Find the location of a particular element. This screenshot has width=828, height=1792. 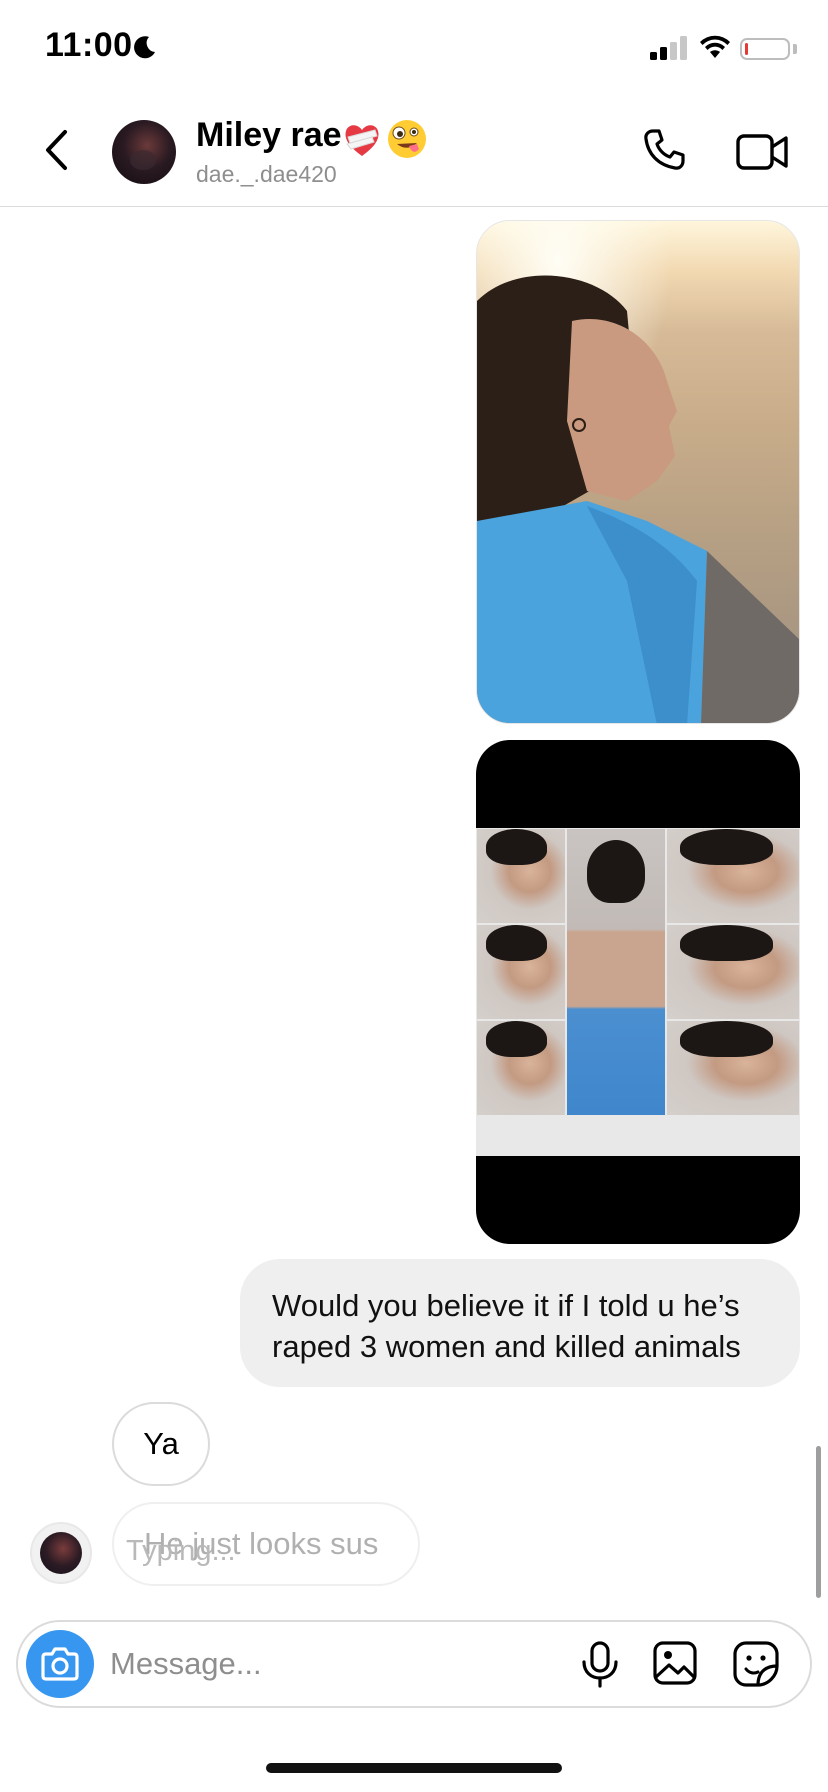

zany-face-emoji is located at coordinates (407, 139).